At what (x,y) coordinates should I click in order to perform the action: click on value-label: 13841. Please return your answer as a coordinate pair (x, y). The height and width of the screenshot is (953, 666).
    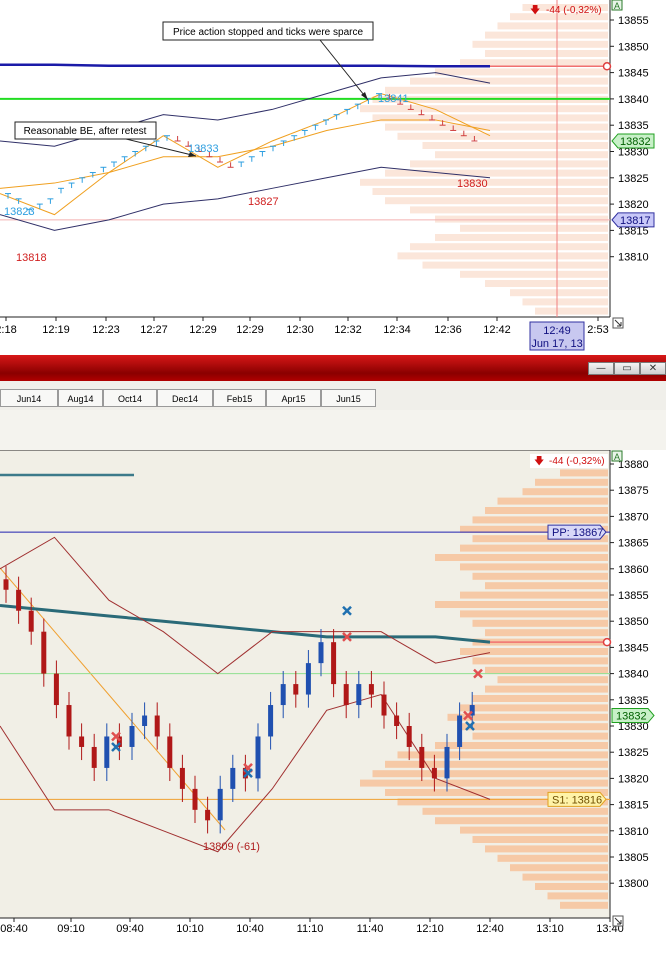
    Looking at the image, I should click on (393, 99).